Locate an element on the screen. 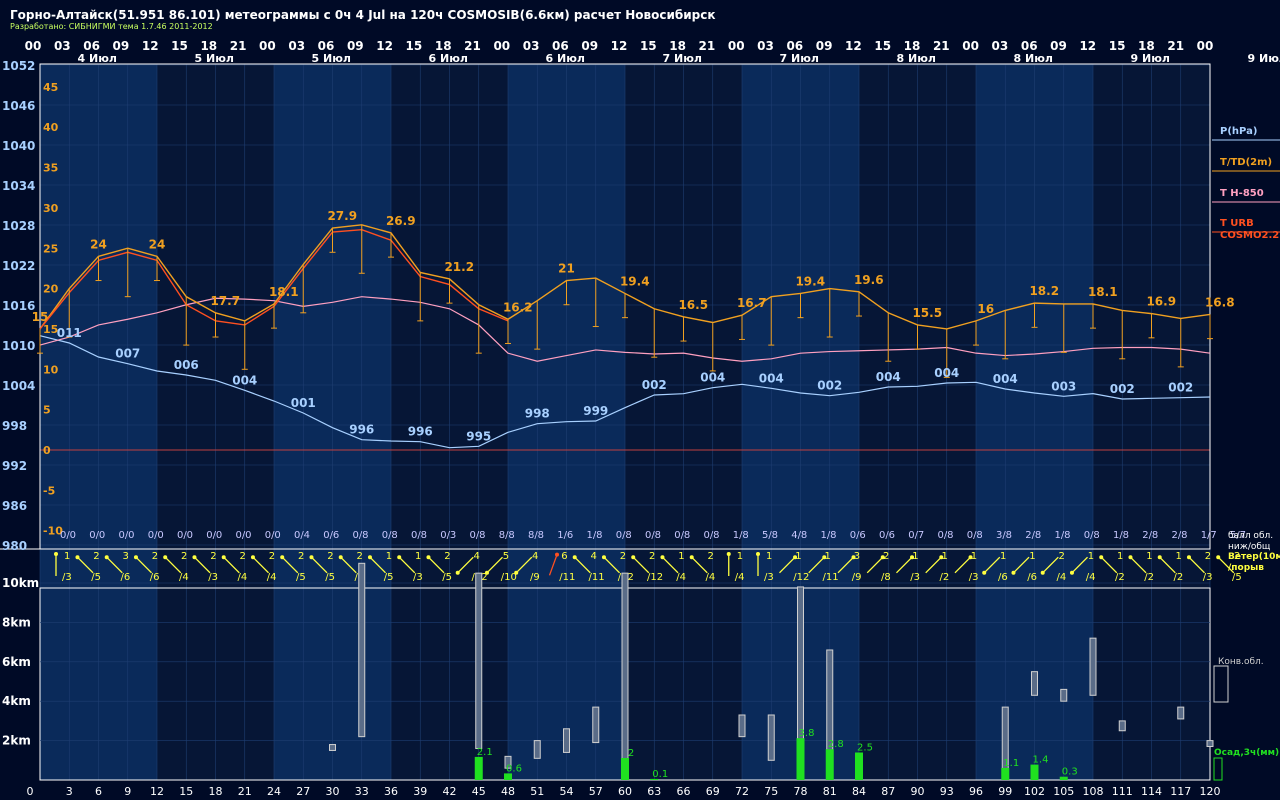  pressure-data-label: 004 is located at coordinates (712, 378).